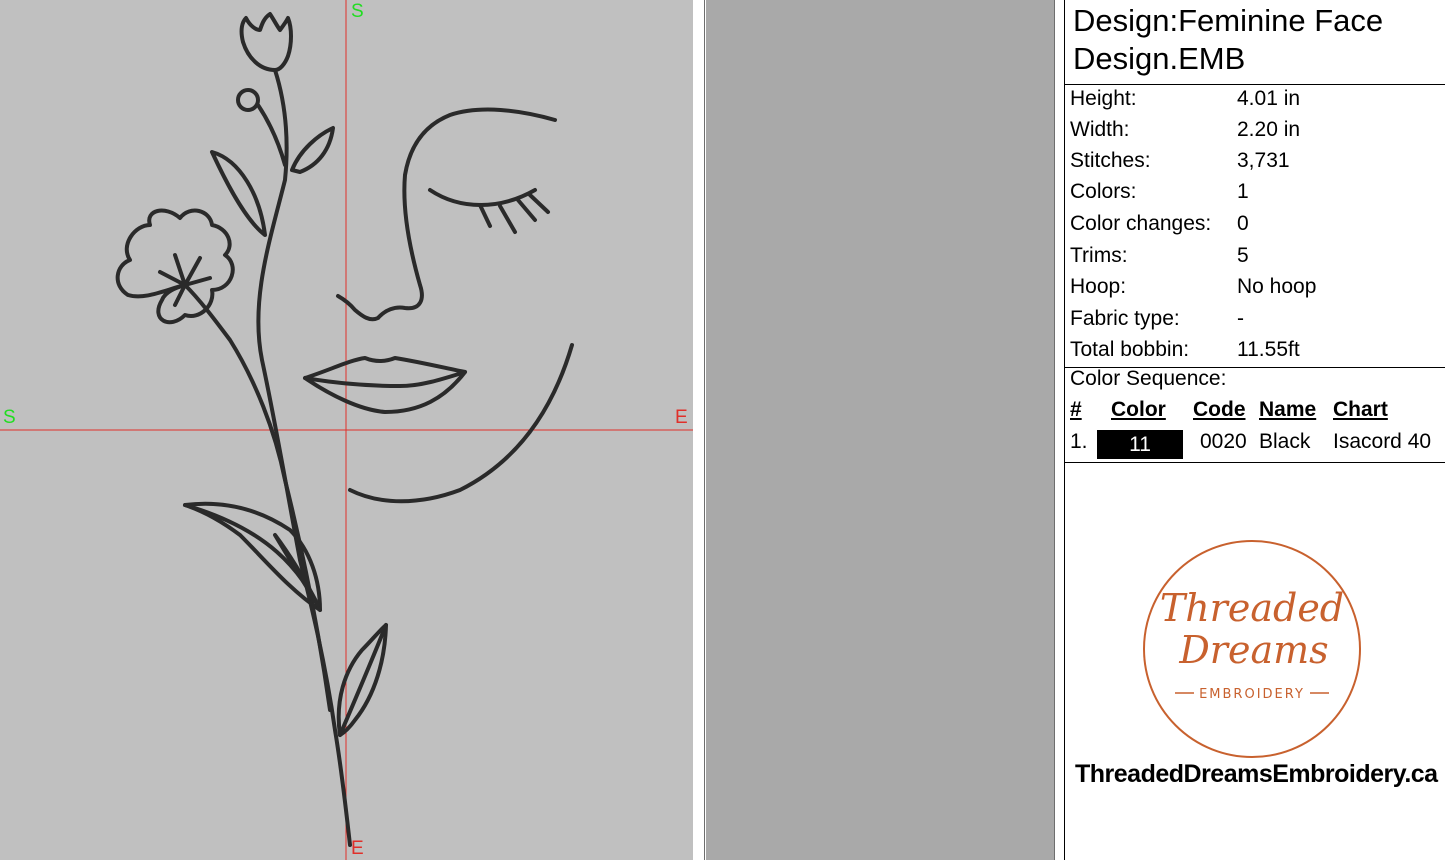 The width and height of the screenshot is (1445, 860). Describe the element at coordinates (1360, 409) in the screenshot. I see `column-header-chart: Chart` at that location.